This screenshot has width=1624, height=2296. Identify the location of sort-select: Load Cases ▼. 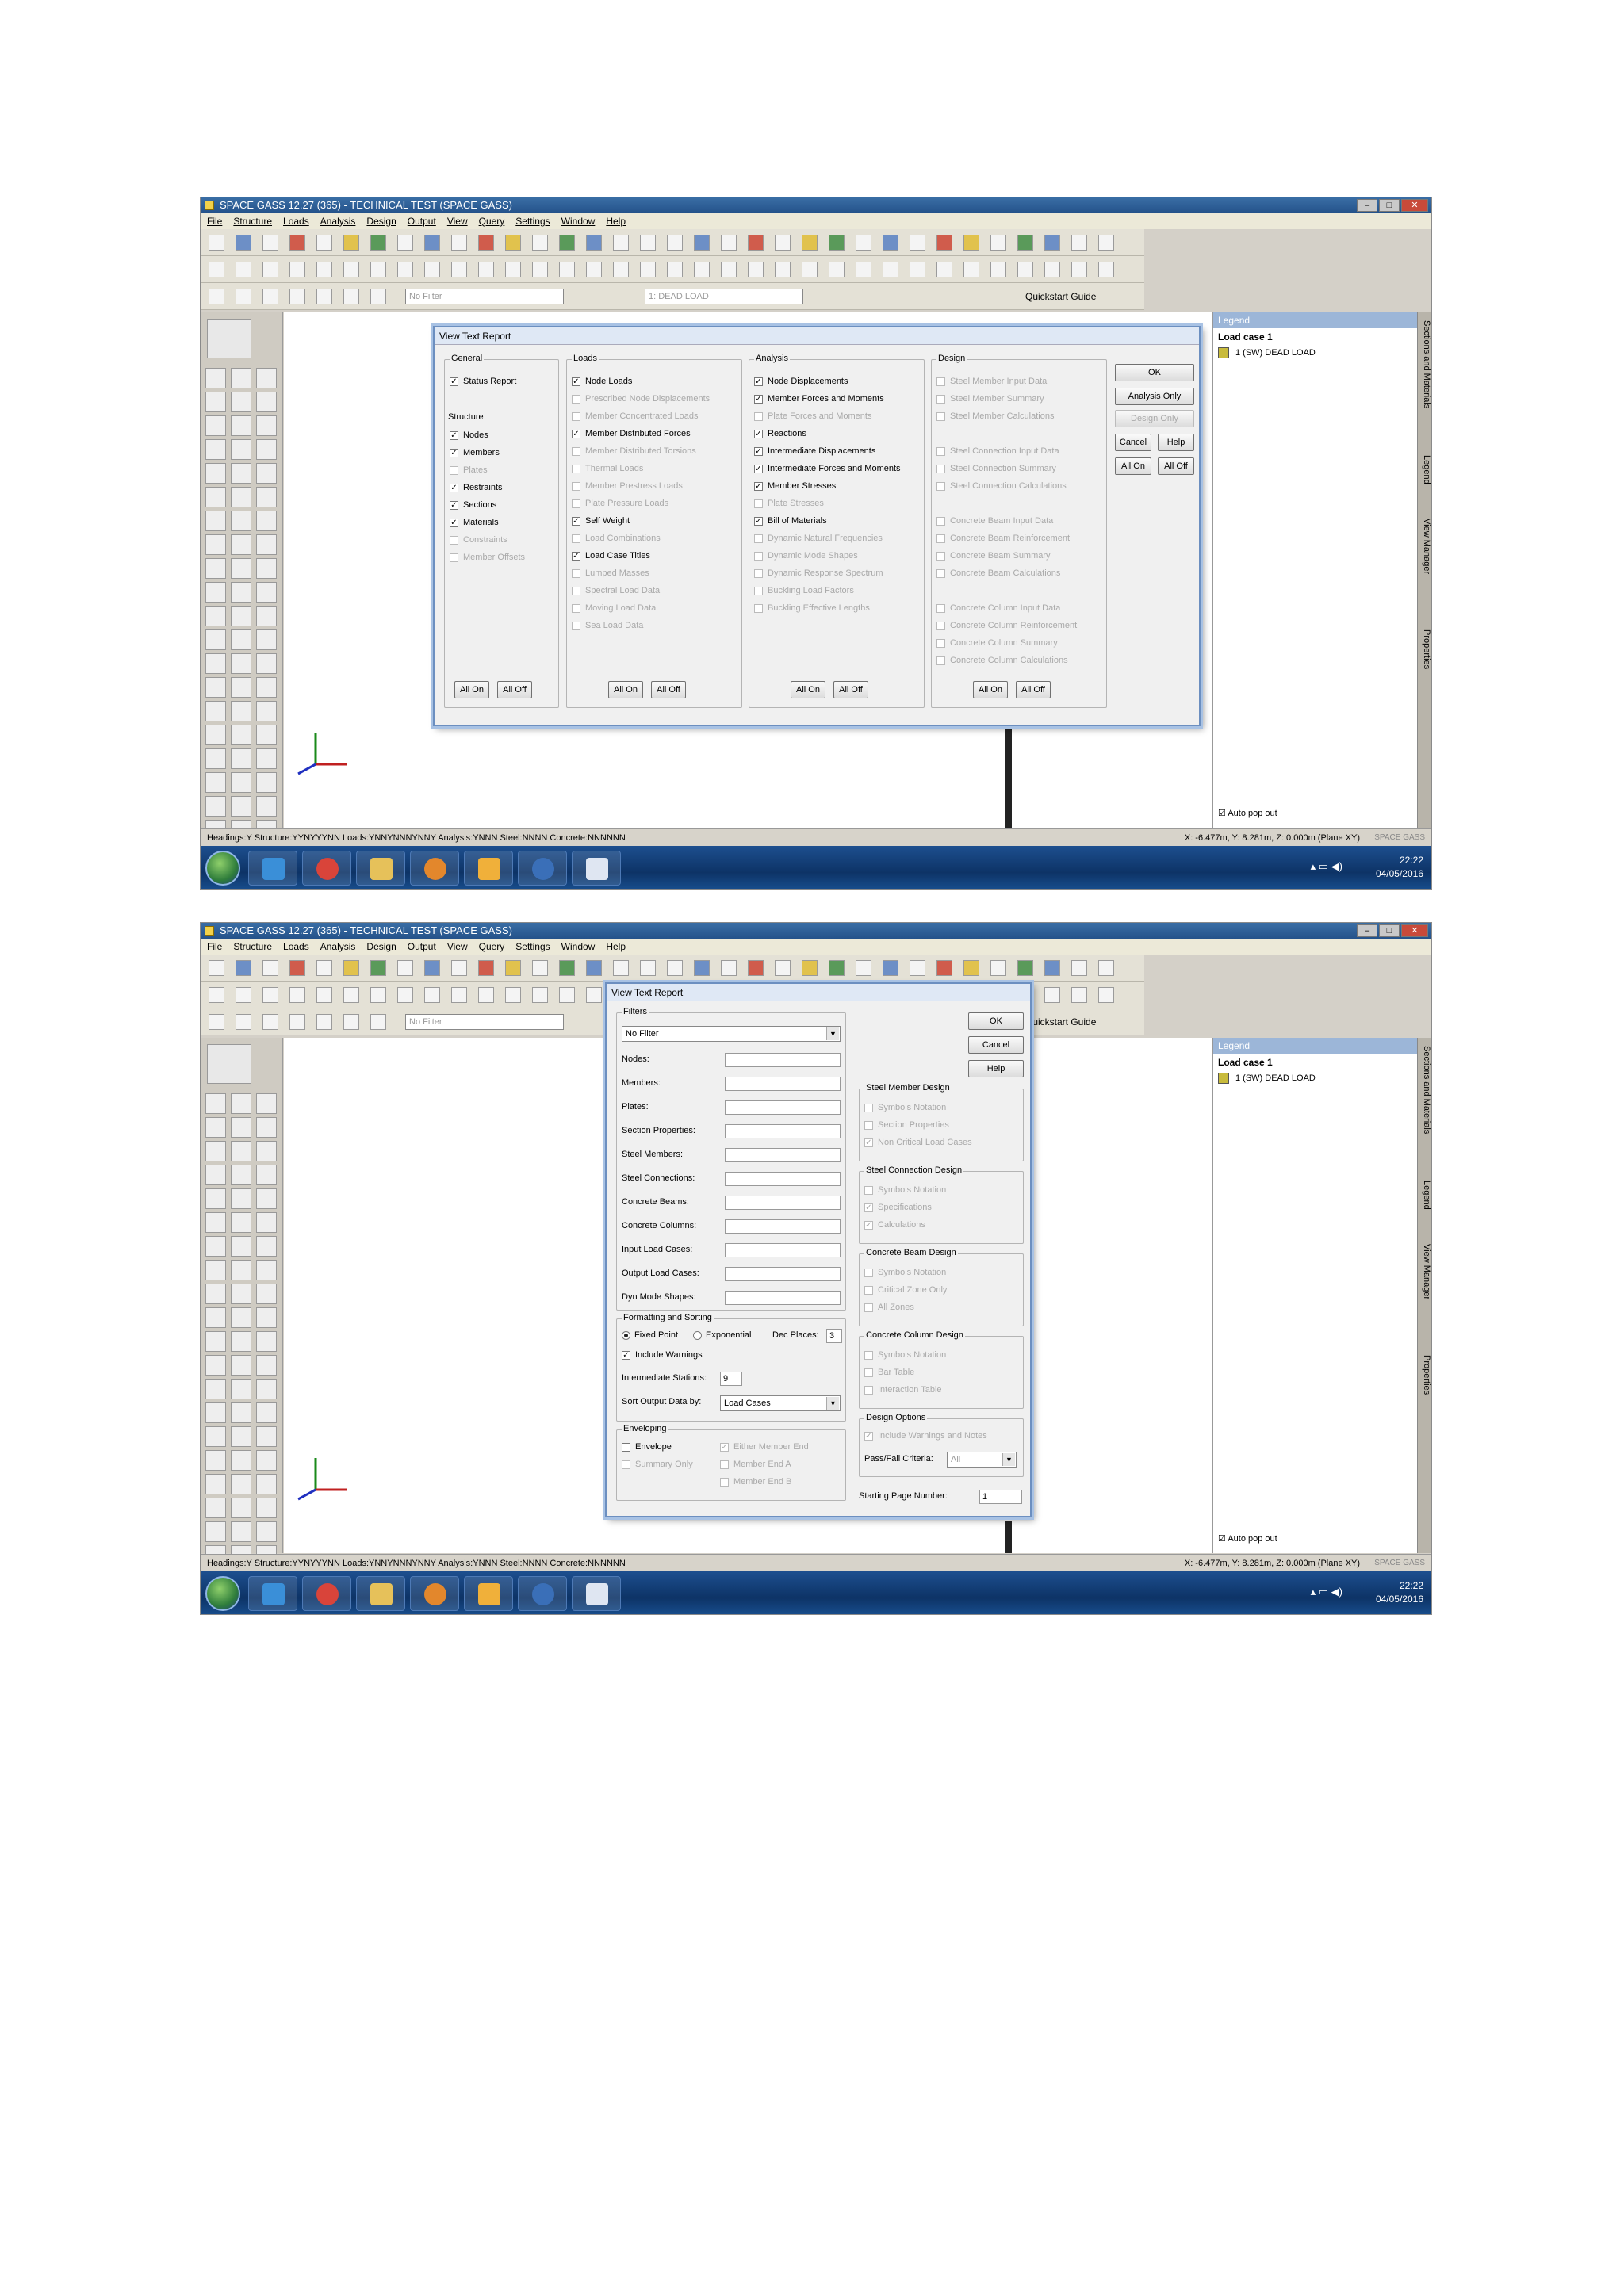
(780, 1403).